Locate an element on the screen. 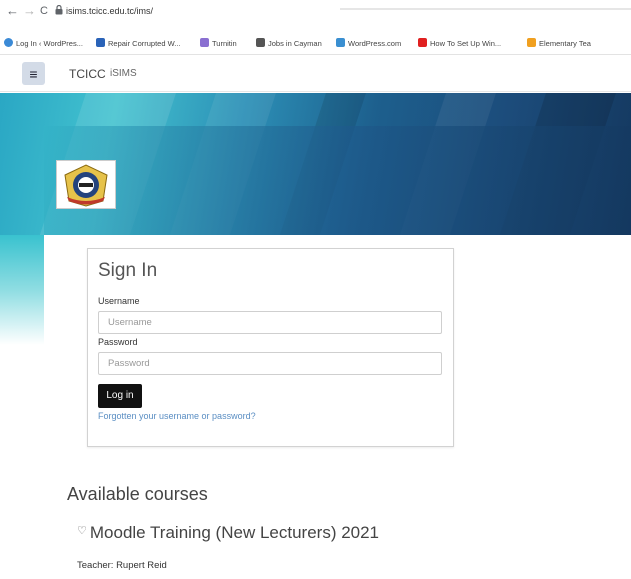 This screenshot has width=631, height=579. document-icon is located at coordinates (100, 42).